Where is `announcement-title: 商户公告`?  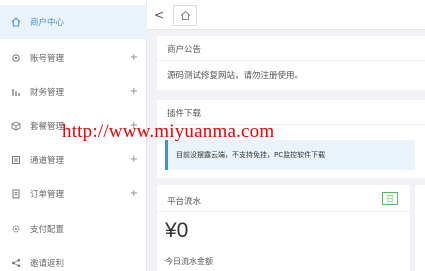
announcement-title: 商户公告 is located at coordinates (184, 50).